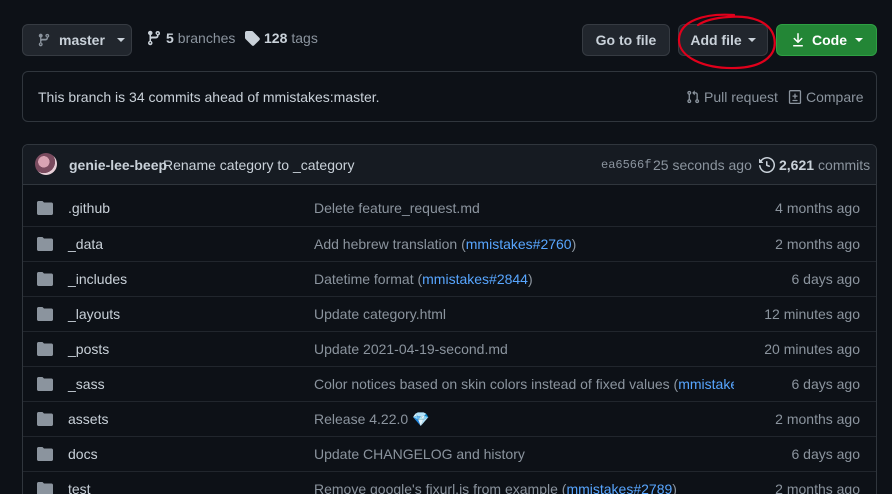 This screenshot has height=494, width=892. What do you see at coordinates (118, 165) in the screenshot?
I see `commit-author: genie-lee-beep` at bounding box center [118, 165].